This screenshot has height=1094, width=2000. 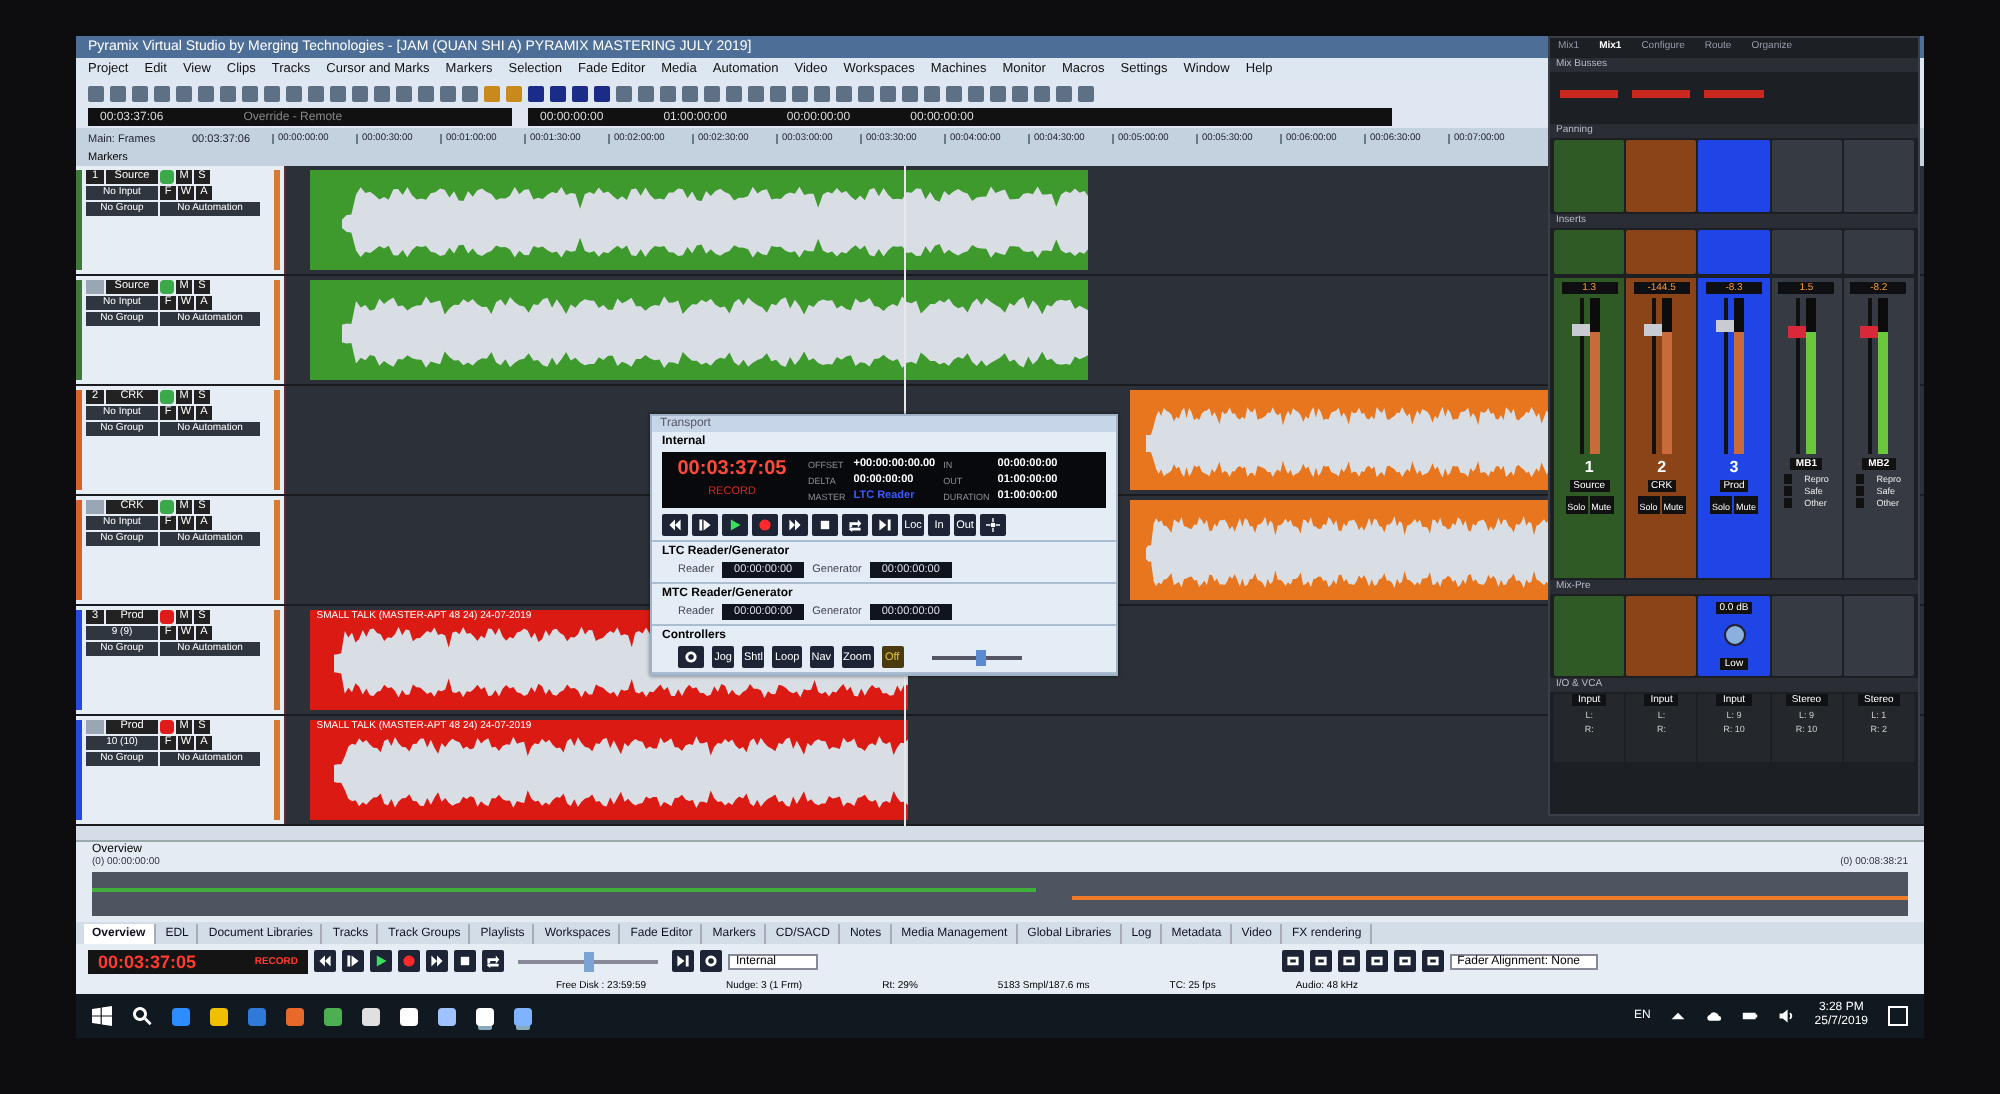 What do you see at coordinates (1734, 467) in the screenshot?
I see `strip-number: 3` at bounding box center [1734, 467].